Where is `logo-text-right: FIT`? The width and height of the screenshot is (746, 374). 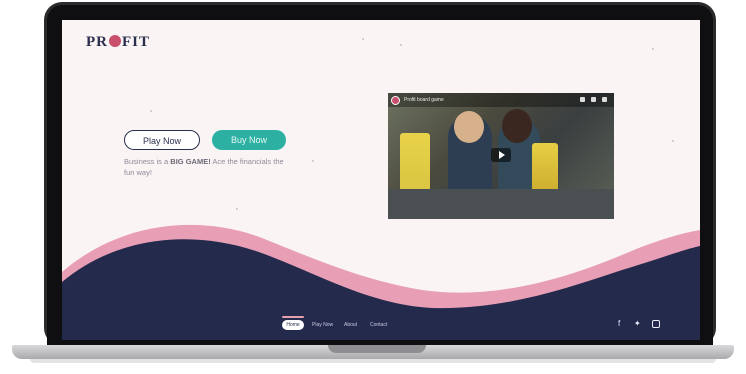 logo-text-right: FIT is located at coordinates (136, 42).